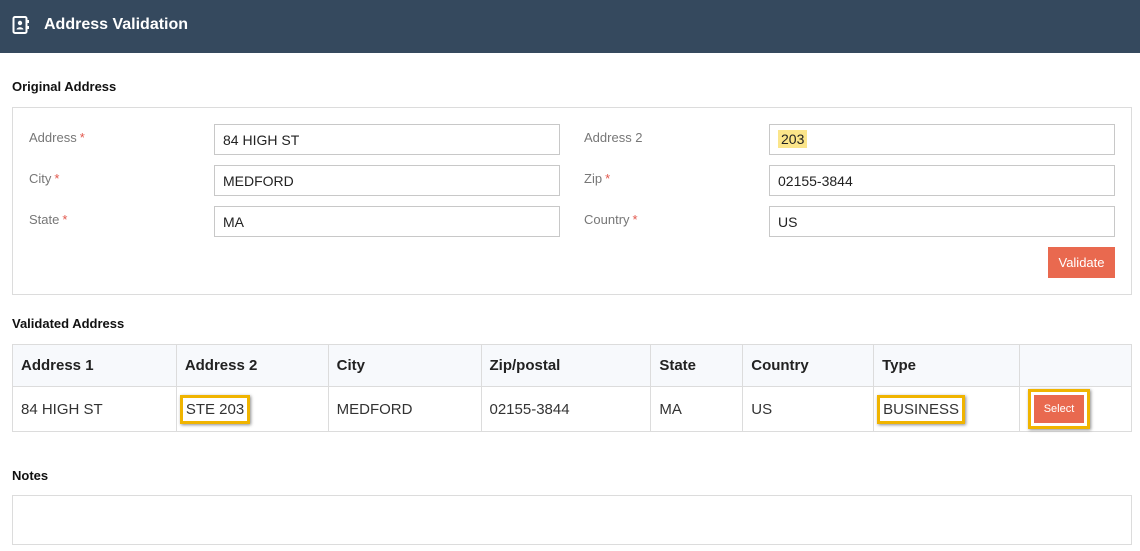 The width and height of the screenshot is (1140, 551). I want to click on original-address-heading: Original Address, so click(64, 86).